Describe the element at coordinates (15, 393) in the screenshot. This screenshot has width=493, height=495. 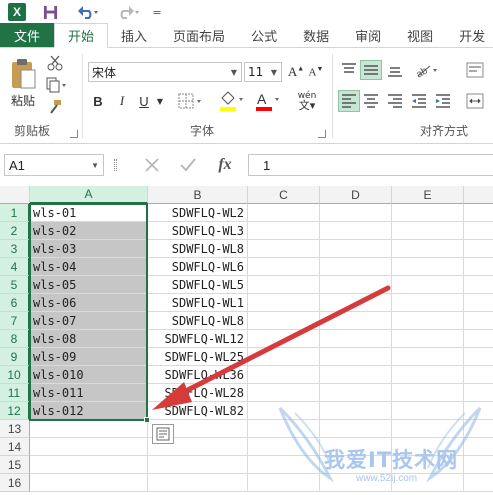
I see `row-header: 11` at that location.